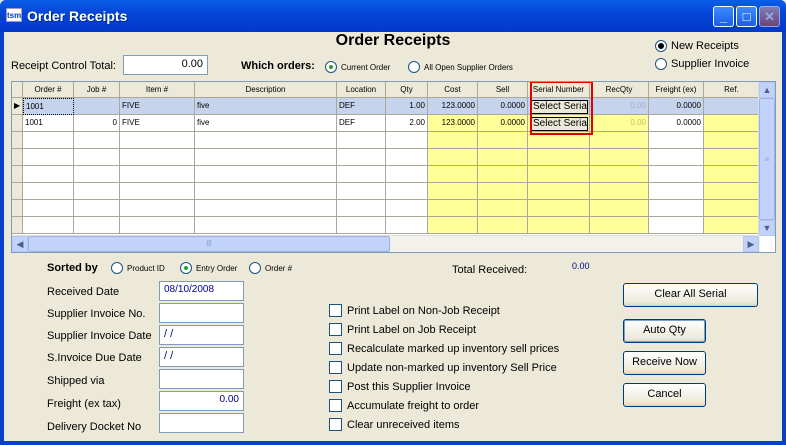 Image resolution: width=786 pixels, height=445 pixels. What do you see at coordinates (400, 386) in the screenshot?
I see `checkbox-post-supplier-invoice: Post this Supplier Invoice` at bounding box center [400, 386].